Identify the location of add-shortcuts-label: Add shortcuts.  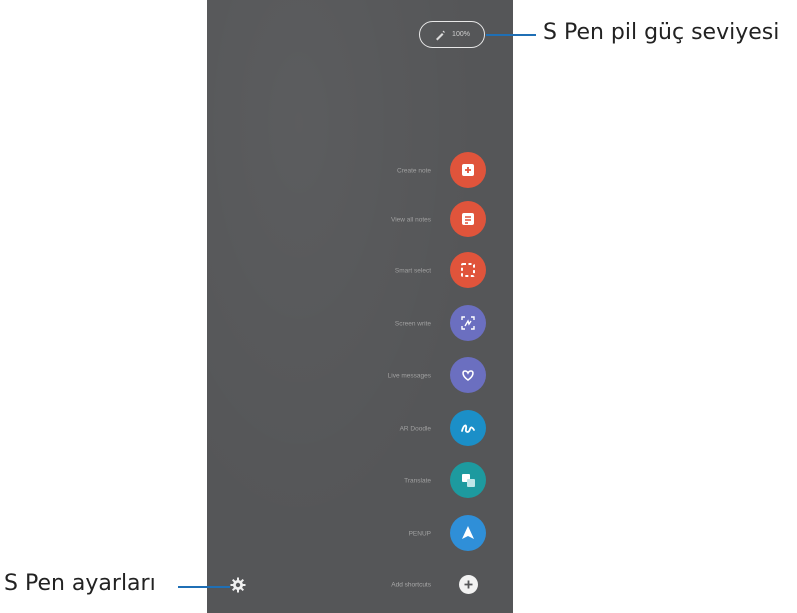
(411, 585).